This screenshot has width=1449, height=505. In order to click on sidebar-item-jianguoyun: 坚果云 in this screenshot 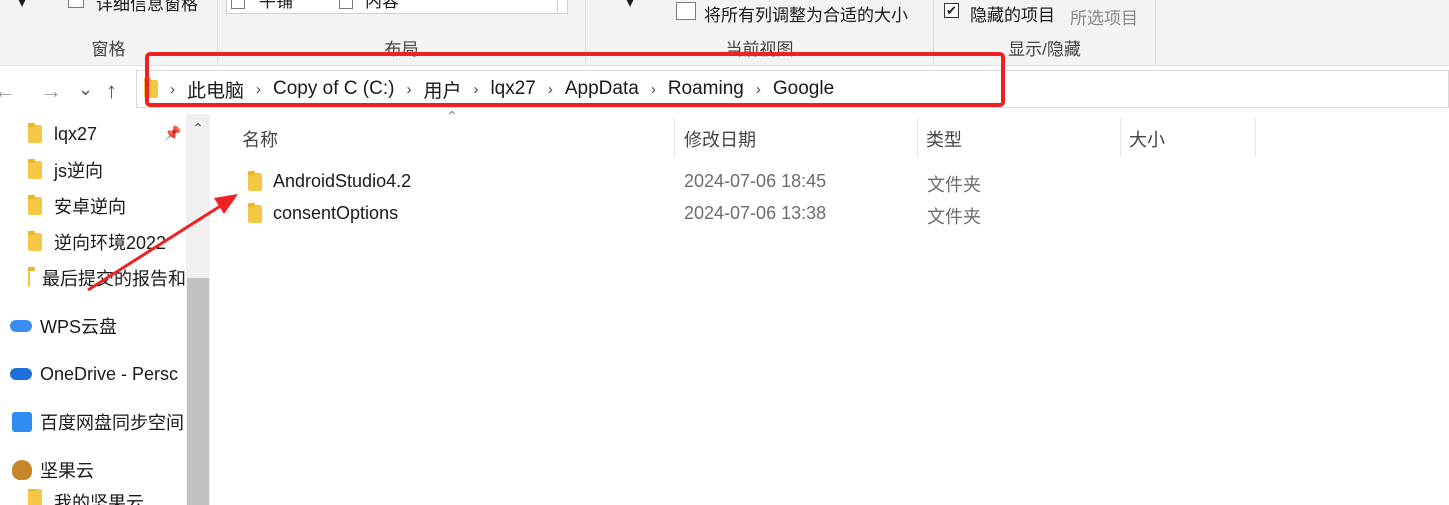, I will do `click(99, 470)`.